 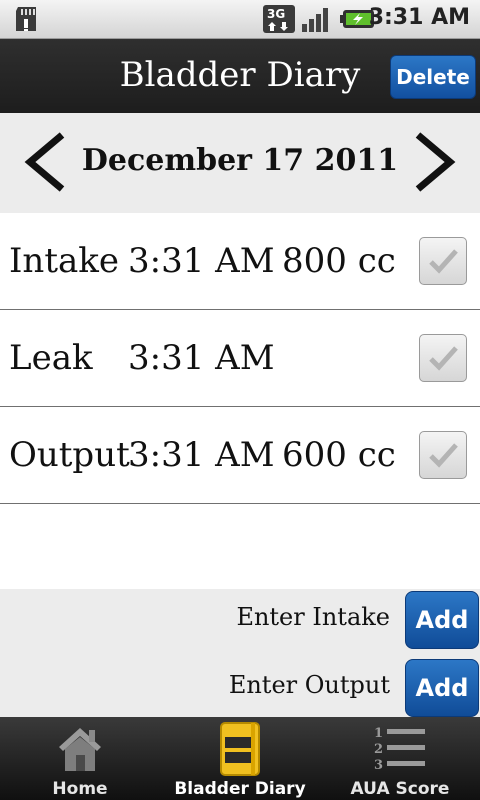 What do you see at coordinates (378, 733) in the screenshot?
I see `svg-text: 1` at bounding box center [378, 733].